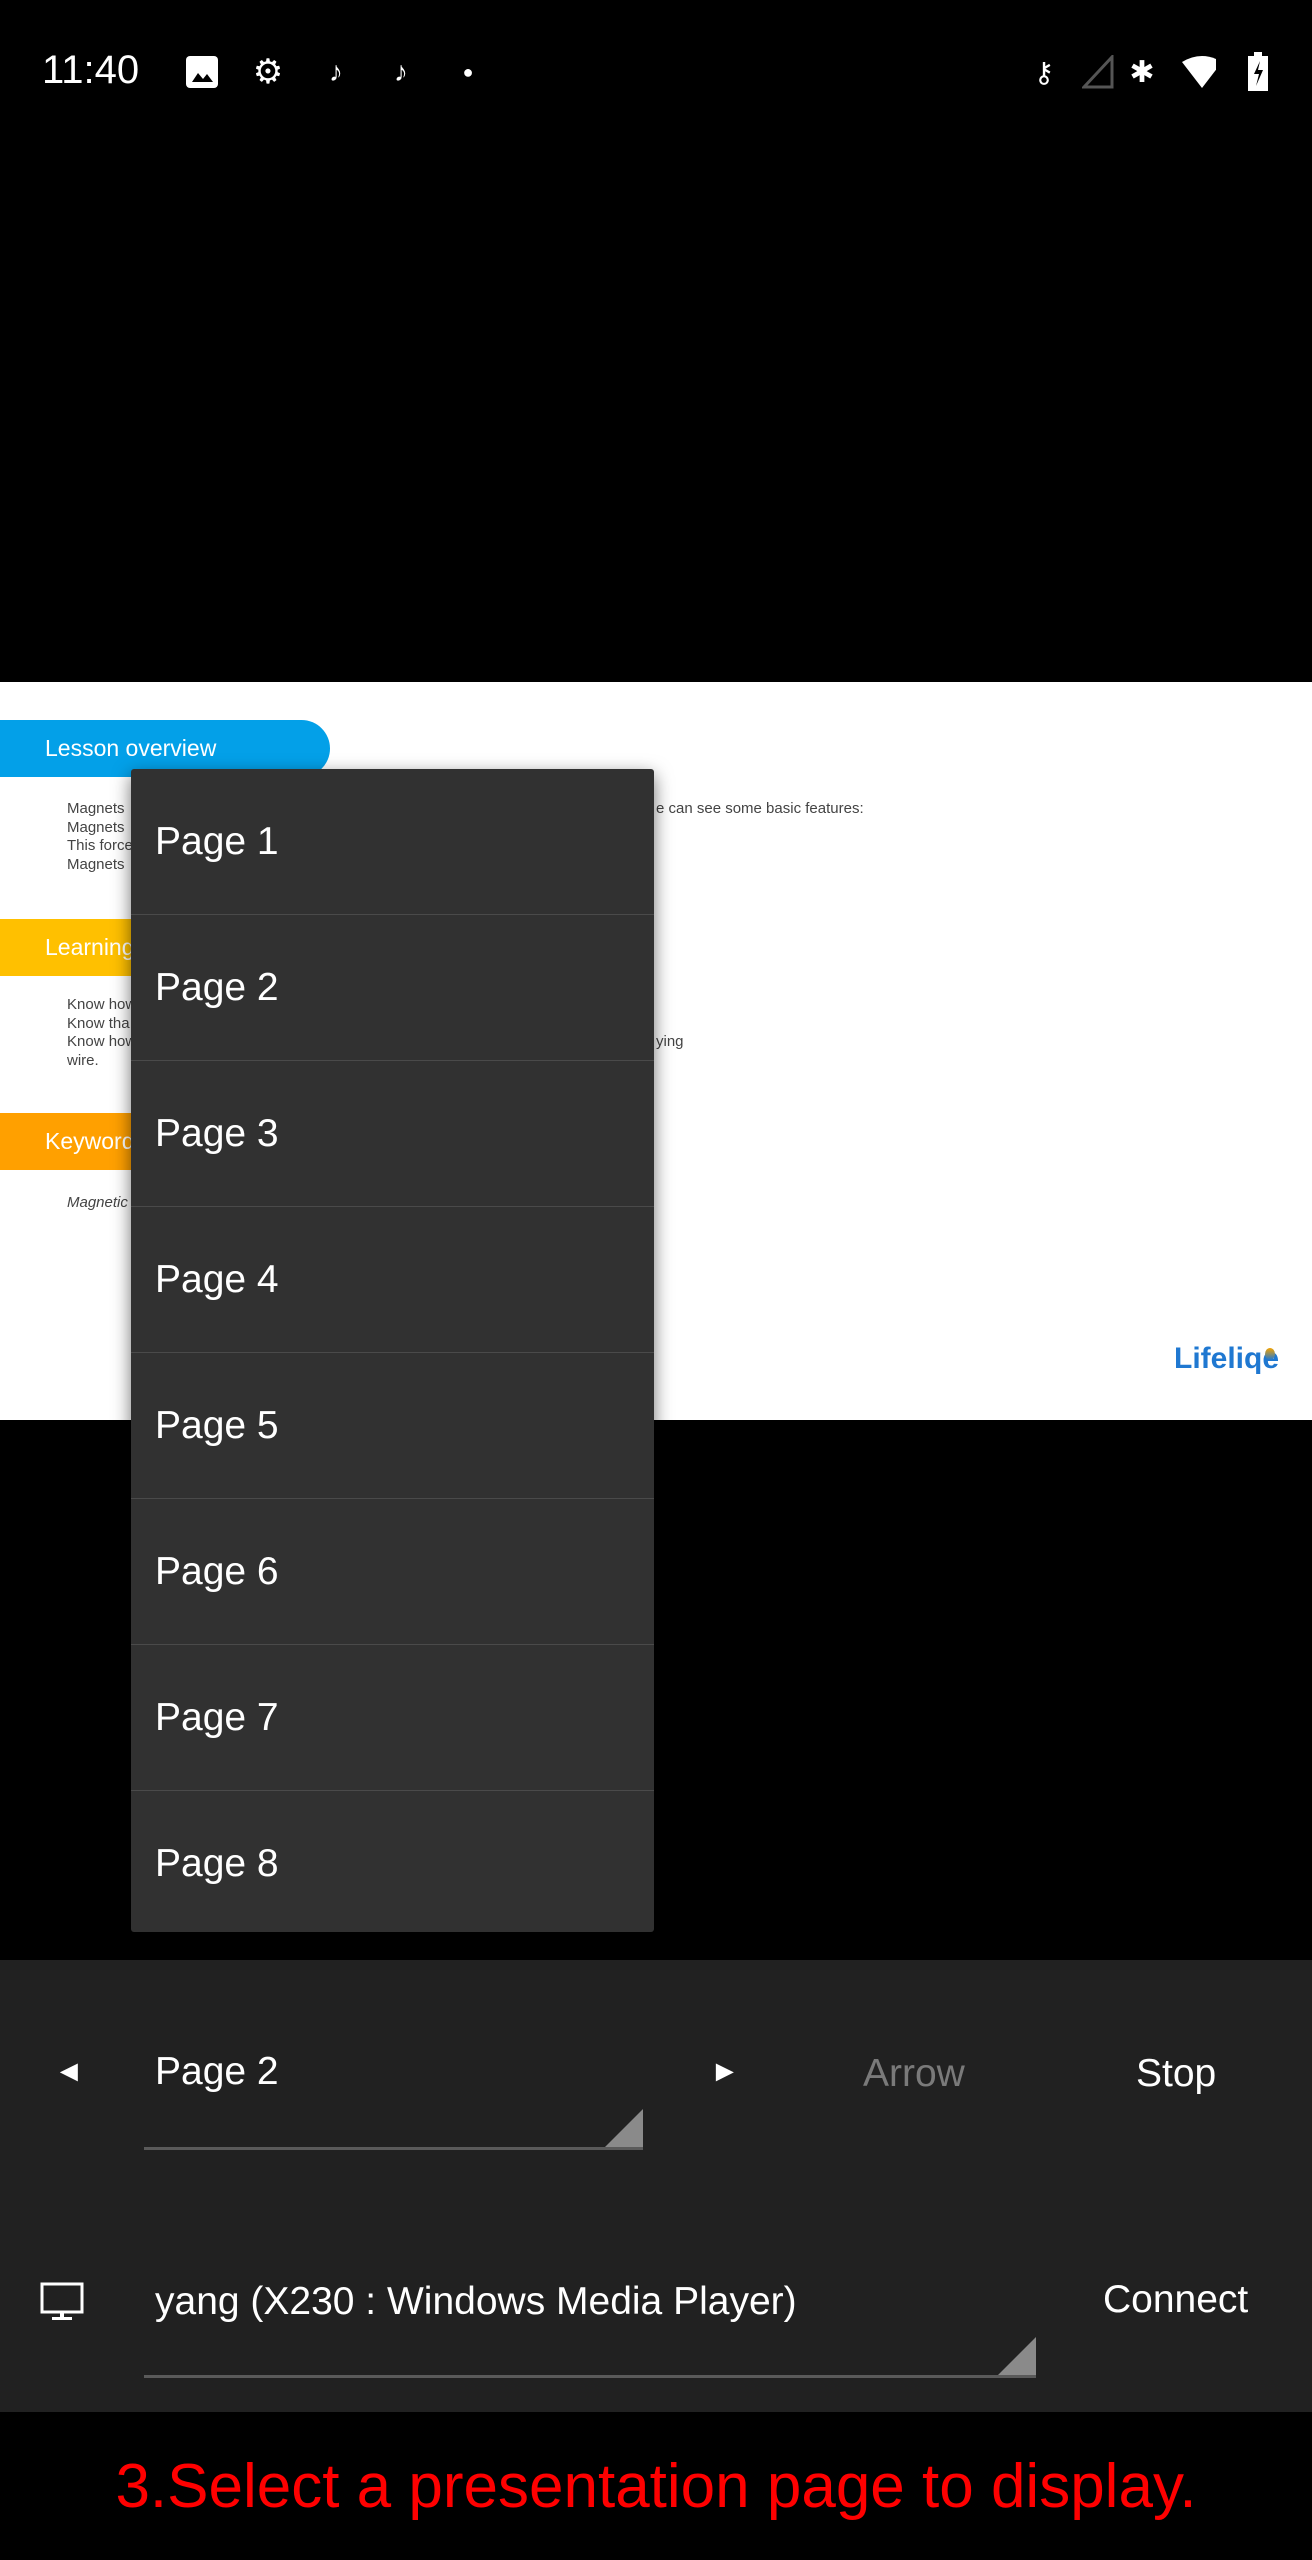  Describe the element at coordinates (656, 2486) in the screenshot. I see `instruction-caption: 3.Select a presentation page to display.` at that location.